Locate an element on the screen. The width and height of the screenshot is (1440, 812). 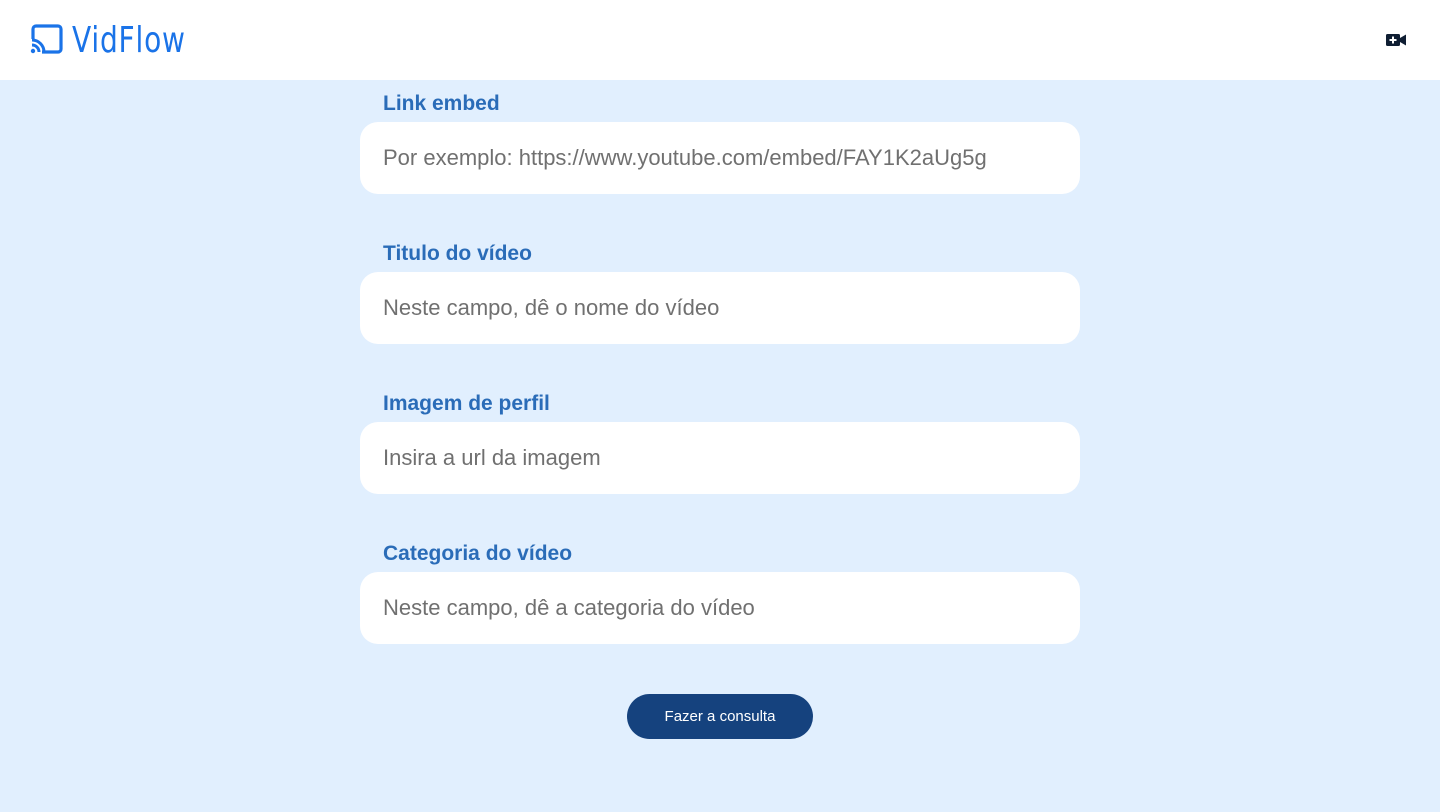
video-title-input-wrapper is located at coordinates (720, 308).